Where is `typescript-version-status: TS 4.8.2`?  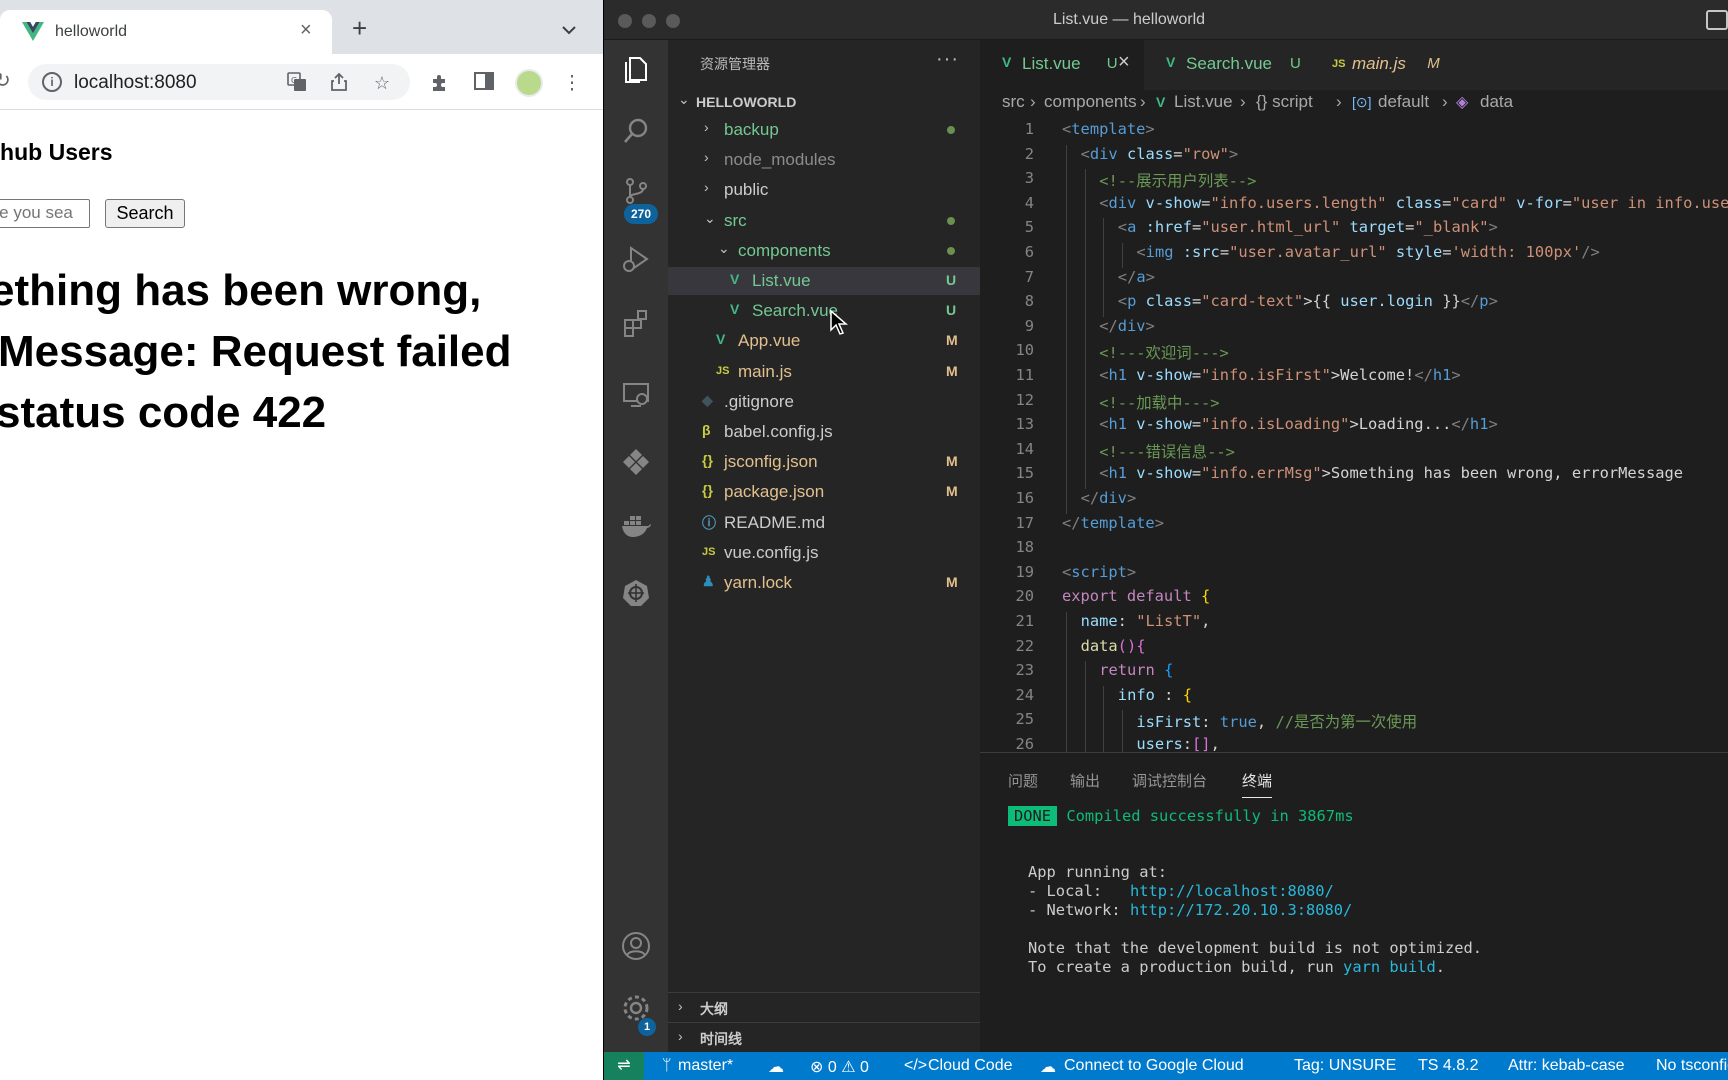 typescript-version-status: TS 4.8.2 is located at coordinates (1448, 1066).